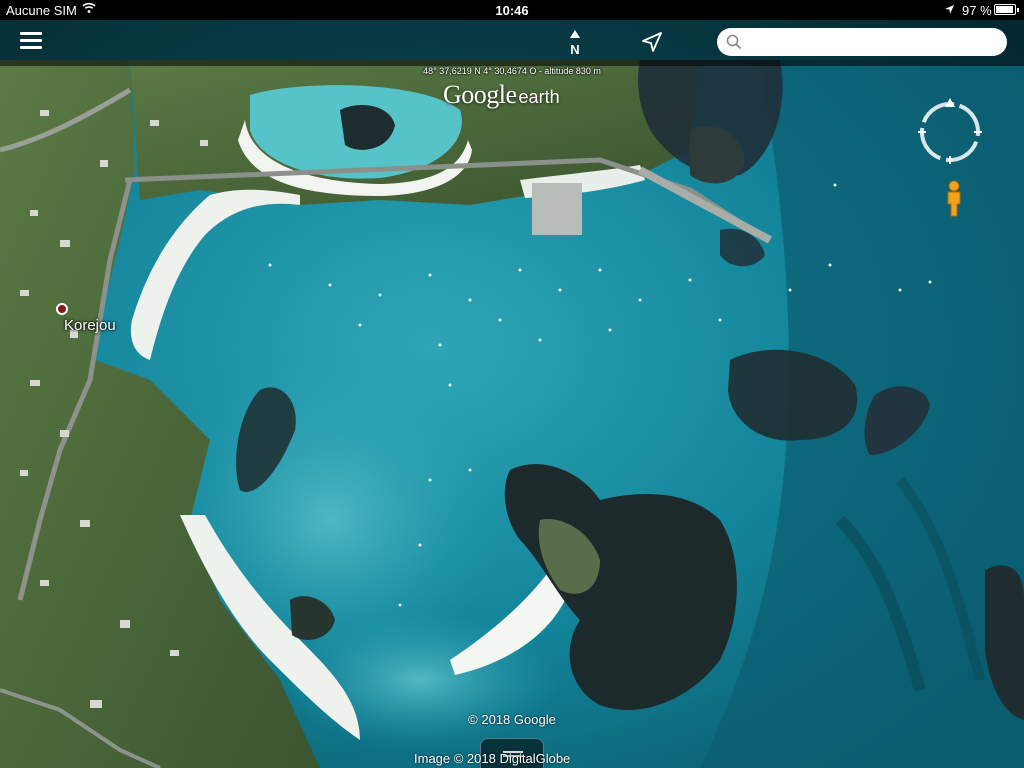 This screenshot has height=768, width=1024. Describe the element at coordinates (62, 309) in the screenshot. I see `place-pin-icon` at that location.